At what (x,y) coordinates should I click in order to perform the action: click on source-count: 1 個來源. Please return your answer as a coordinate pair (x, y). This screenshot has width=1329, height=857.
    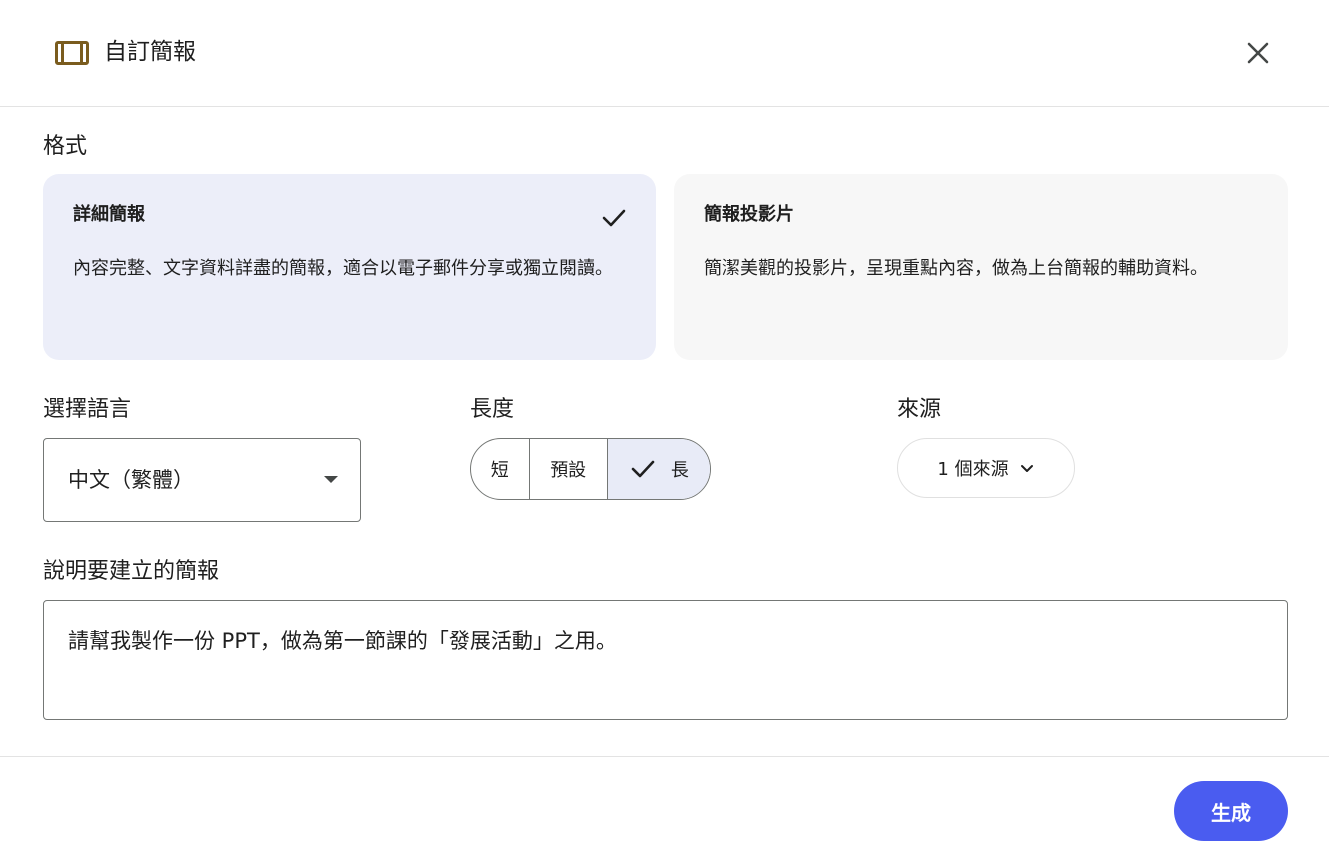
    Looking at the image, I should click on (973, 469).